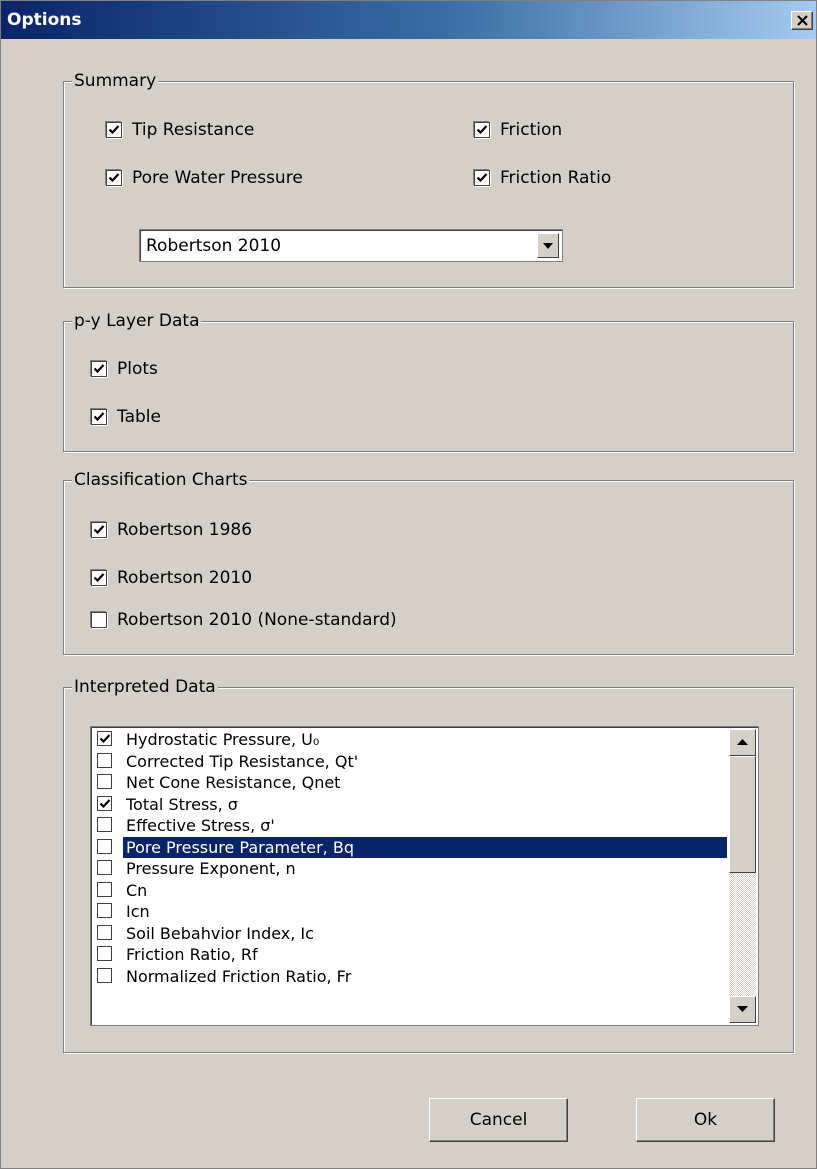 This screenshot has height=1169, width=817. I want to click on scroll-track, so click(742, 934).